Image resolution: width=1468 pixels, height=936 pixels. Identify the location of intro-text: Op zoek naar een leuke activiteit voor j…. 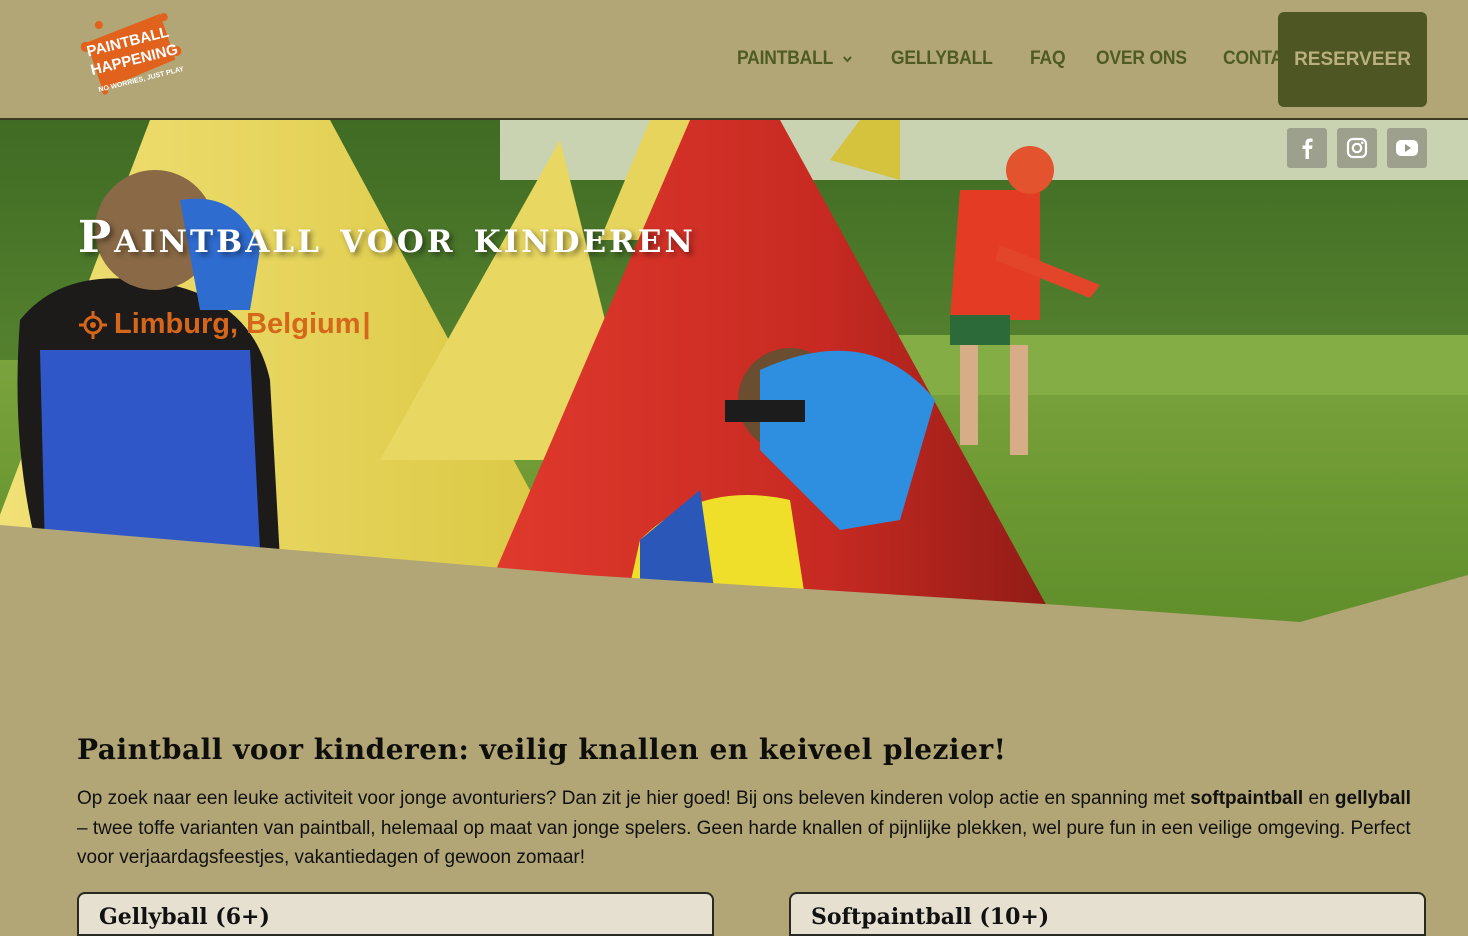
(634, 798).